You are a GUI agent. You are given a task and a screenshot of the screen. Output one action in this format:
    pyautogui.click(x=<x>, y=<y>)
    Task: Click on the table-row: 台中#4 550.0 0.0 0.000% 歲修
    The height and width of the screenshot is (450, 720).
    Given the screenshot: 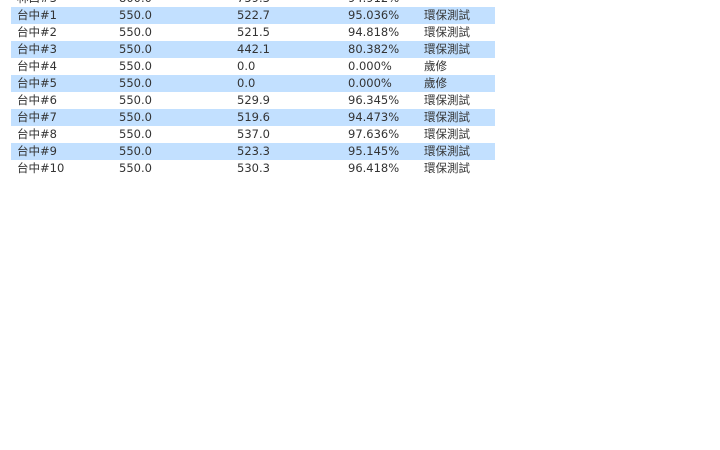 What is the action you would take?
    pyautogui.click(x=253, y=66)
    